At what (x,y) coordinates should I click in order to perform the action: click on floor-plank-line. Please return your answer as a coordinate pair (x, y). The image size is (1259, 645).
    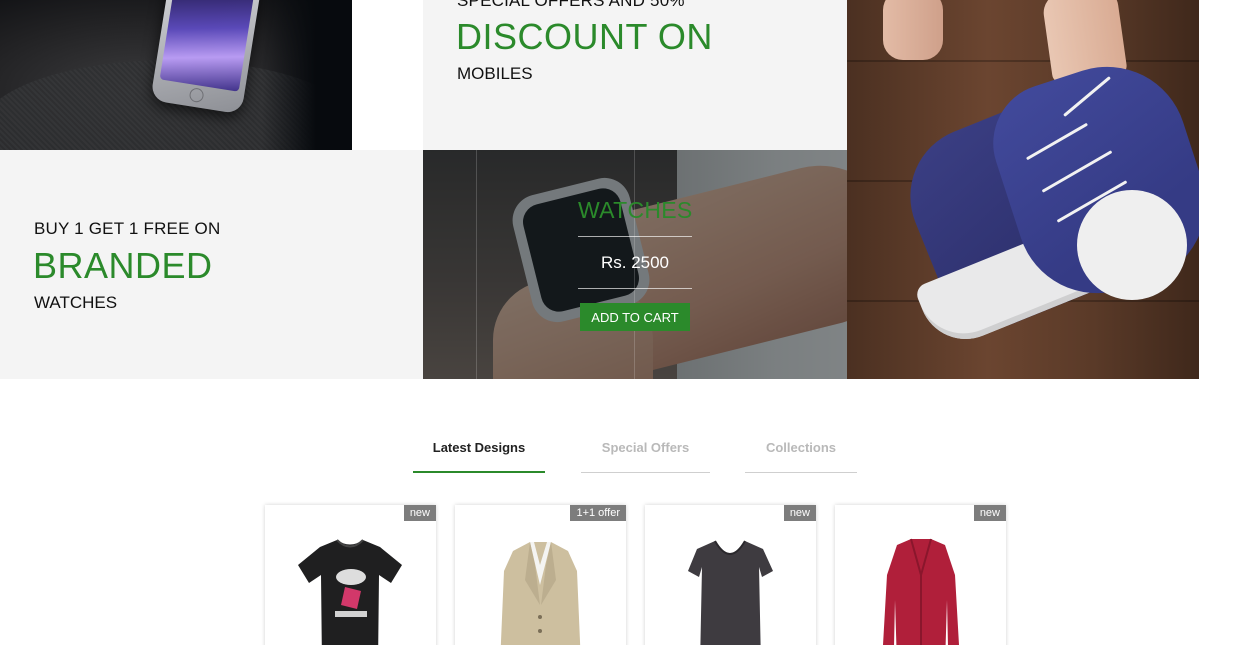
    Looking at the image, I should click on (1023, 61).